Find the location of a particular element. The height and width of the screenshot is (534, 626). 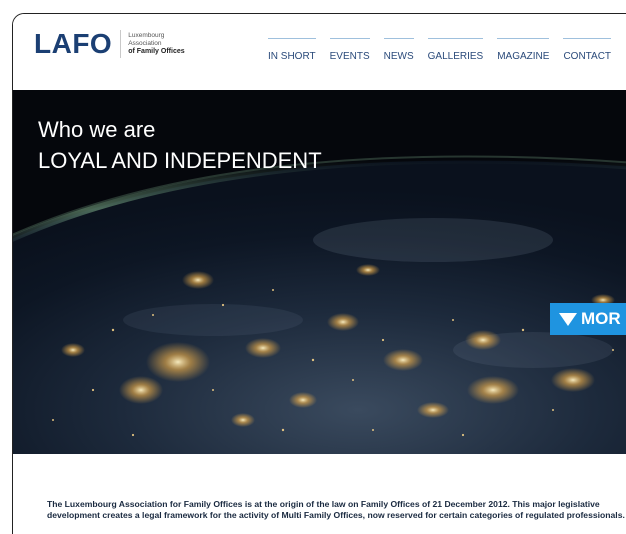

nav-item-news: NEWS is located at coordinates (398, 50).